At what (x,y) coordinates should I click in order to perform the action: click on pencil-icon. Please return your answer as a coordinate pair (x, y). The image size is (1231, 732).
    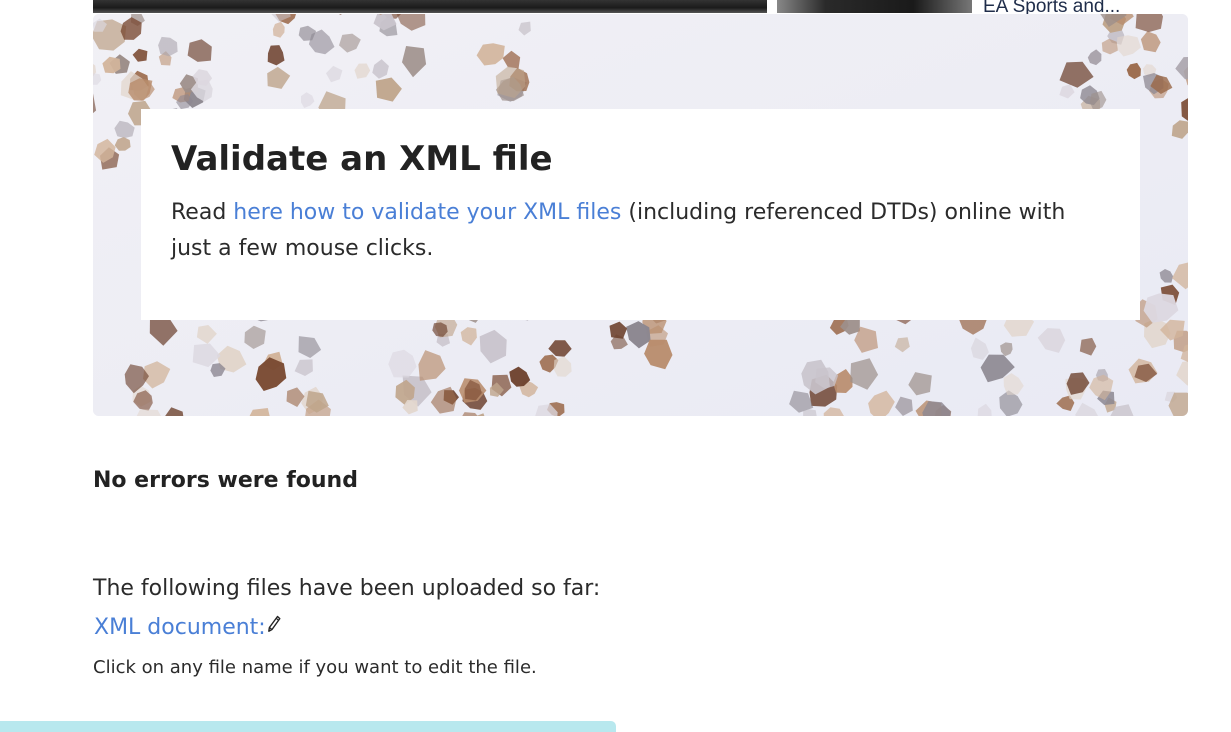
    Looking at the image, I should click on (274, 626).